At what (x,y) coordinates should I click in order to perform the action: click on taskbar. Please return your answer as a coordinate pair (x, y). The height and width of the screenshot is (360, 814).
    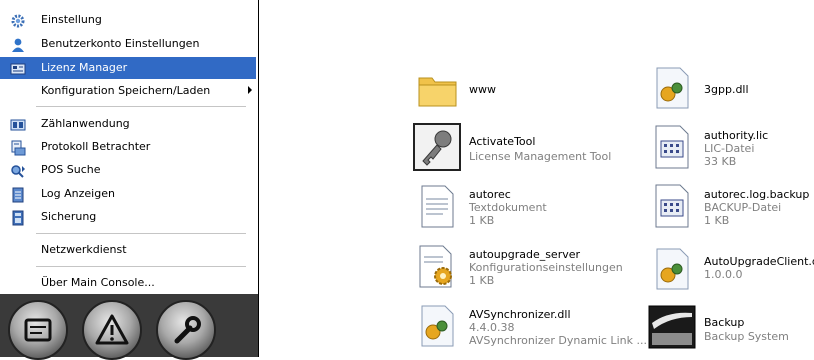
    Looking at the image, I should click on (129, 327).